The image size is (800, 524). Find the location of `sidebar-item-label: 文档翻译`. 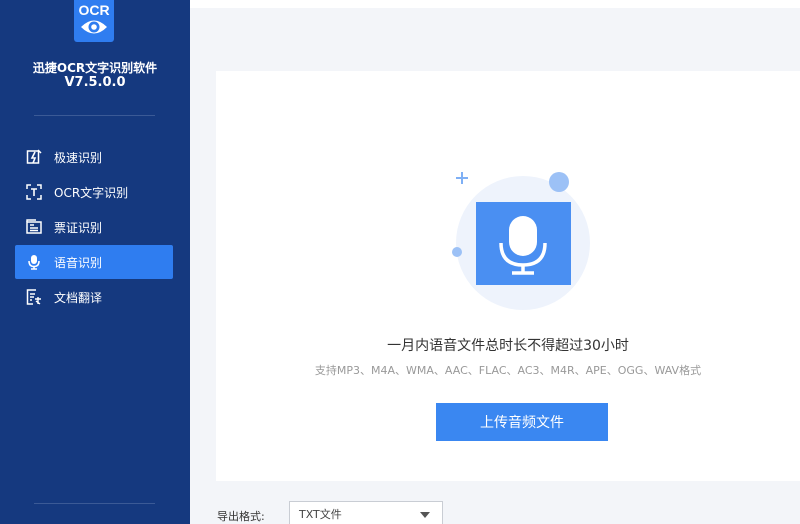

sidebar-item-label: 文档翻译 is located at coordinates (78, 297).